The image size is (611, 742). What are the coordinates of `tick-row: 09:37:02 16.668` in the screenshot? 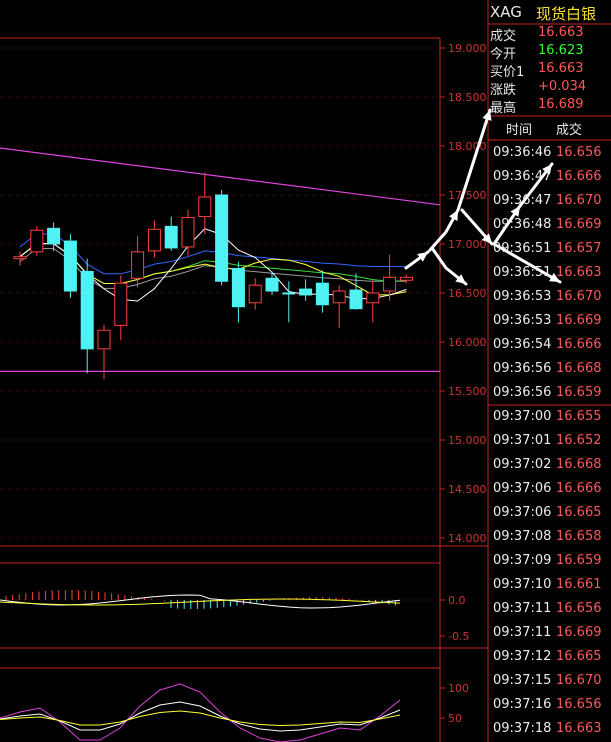 It's located at (549, 465).